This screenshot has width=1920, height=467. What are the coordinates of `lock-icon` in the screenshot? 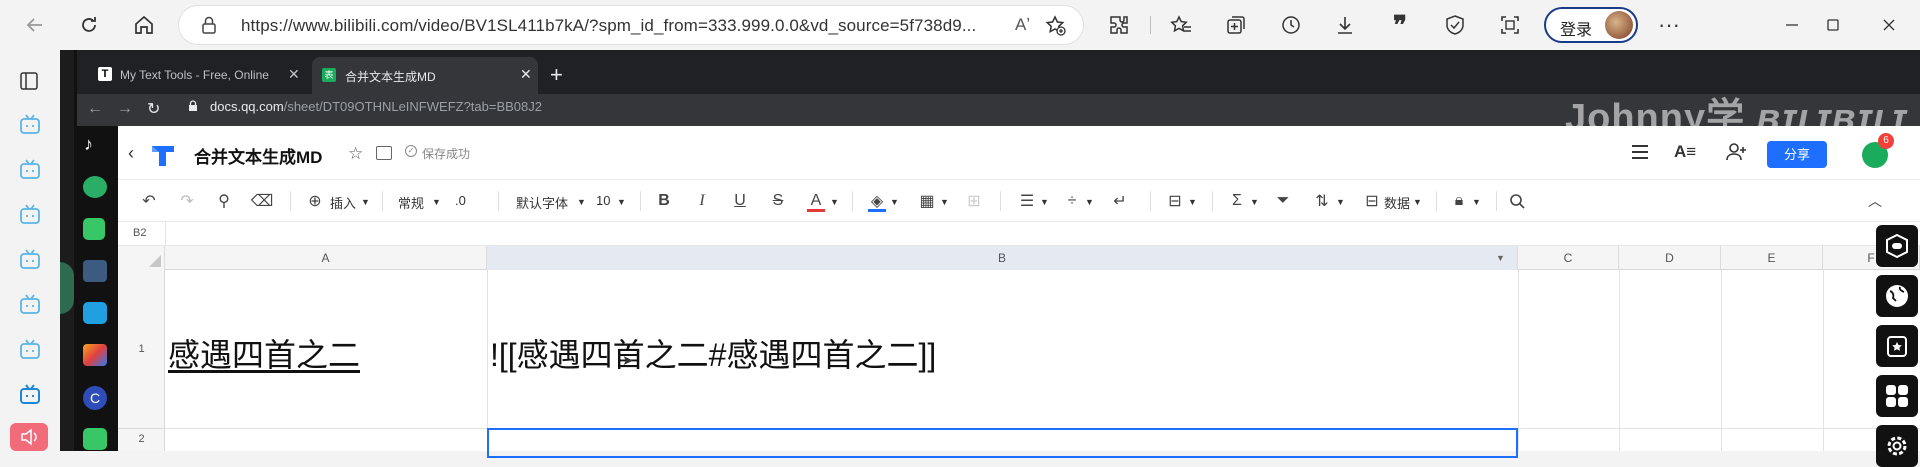 It's located at (209, 25).